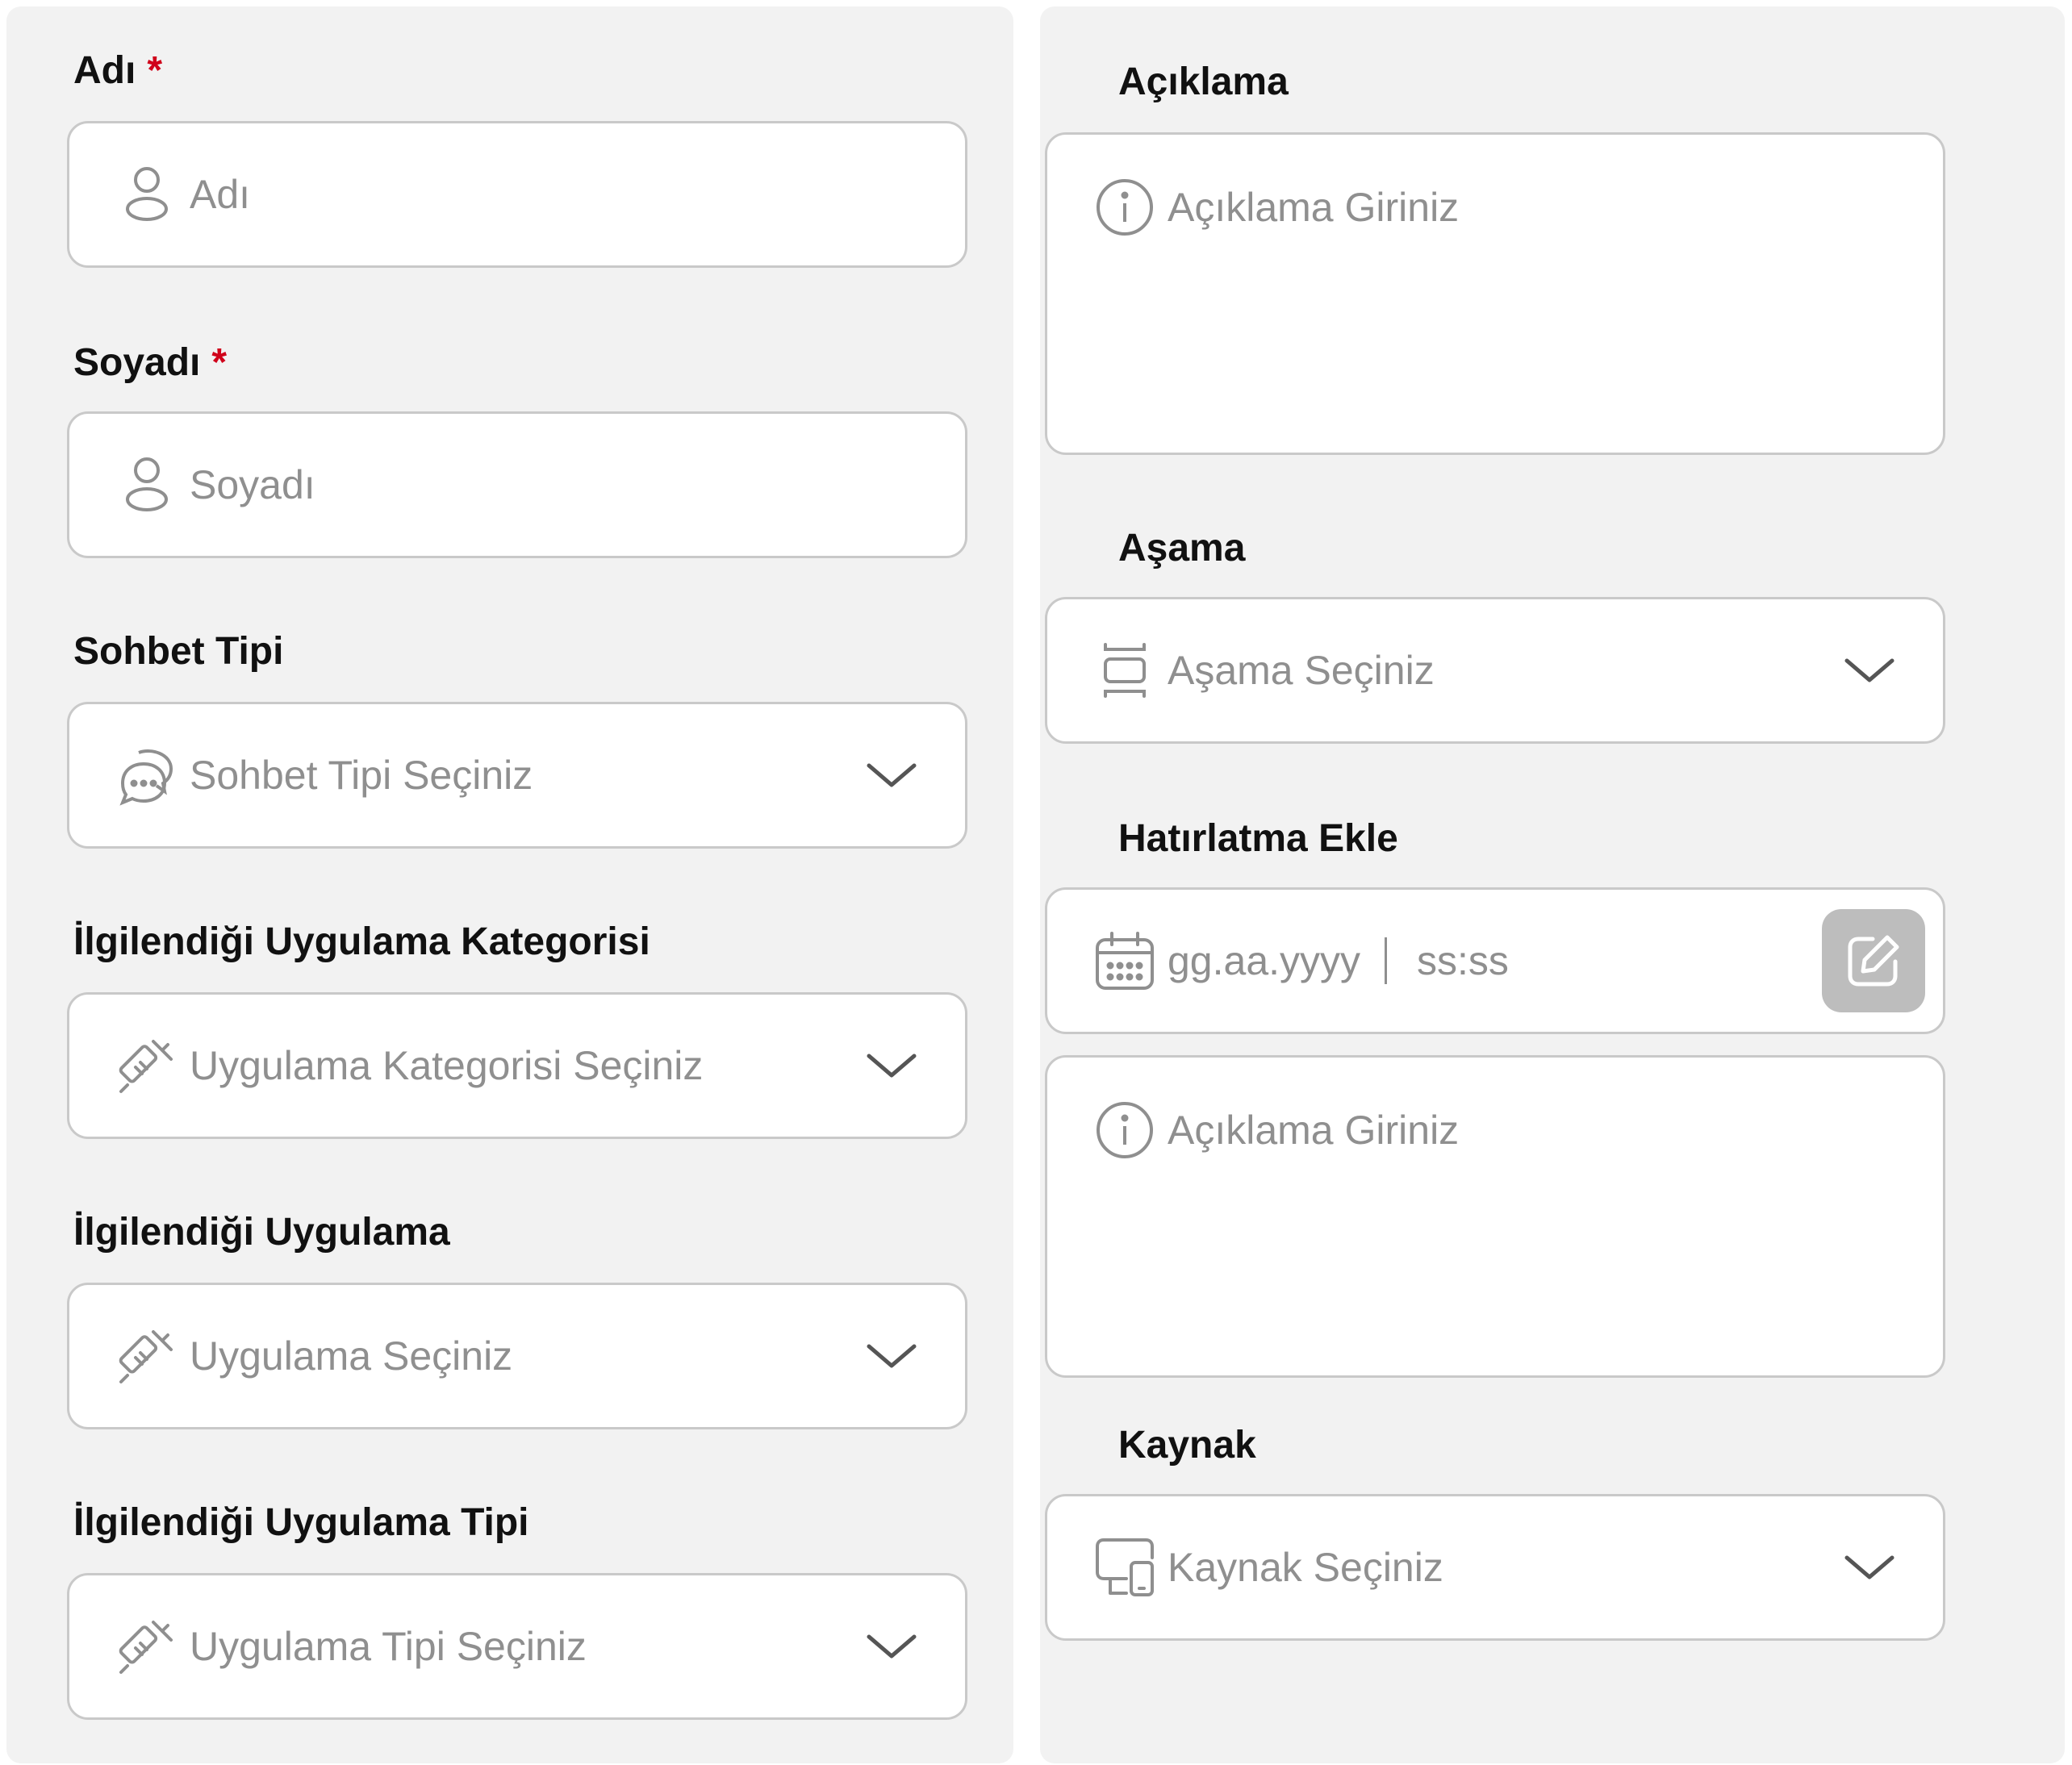 The height and width of the screenshot is (1765, 2072). Describe the element at coordinates (252, 484) in the screenshot. I see `last-name-placeholder: Soyadı` at that location.